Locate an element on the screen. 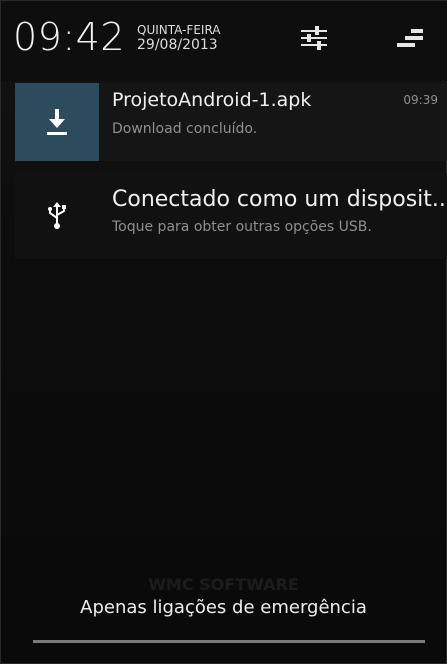 The image size is (447, 664). quick-settings-sliders-icon is located at coordinates (314, 38).